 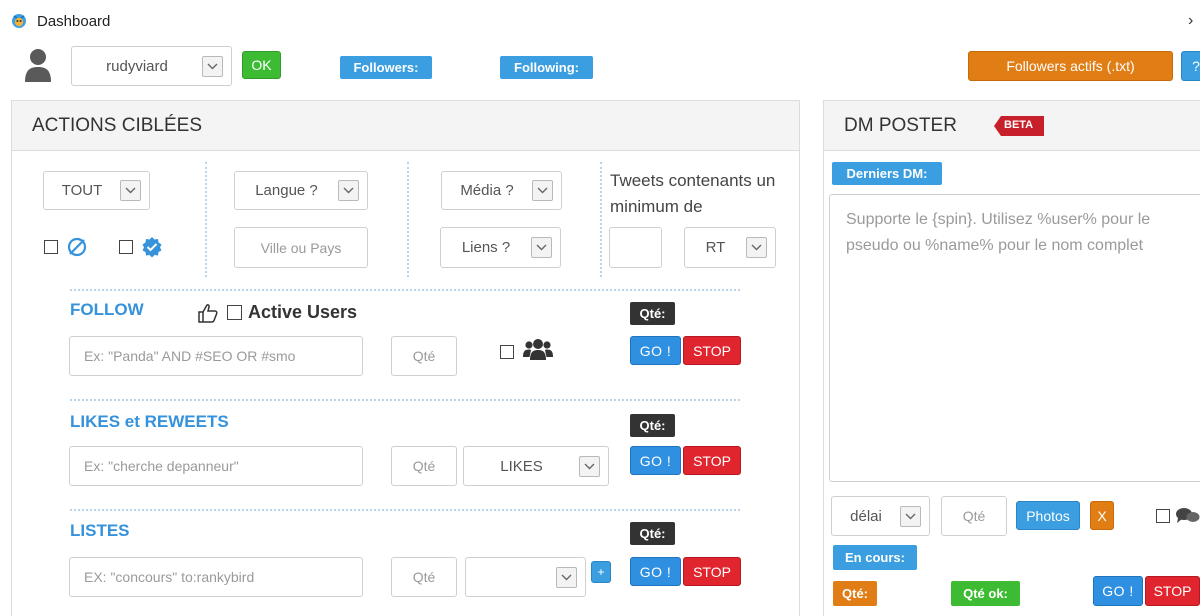 I want to click on dm-qty-ok-badge: Qté ok:, so click(x=985, y=593).